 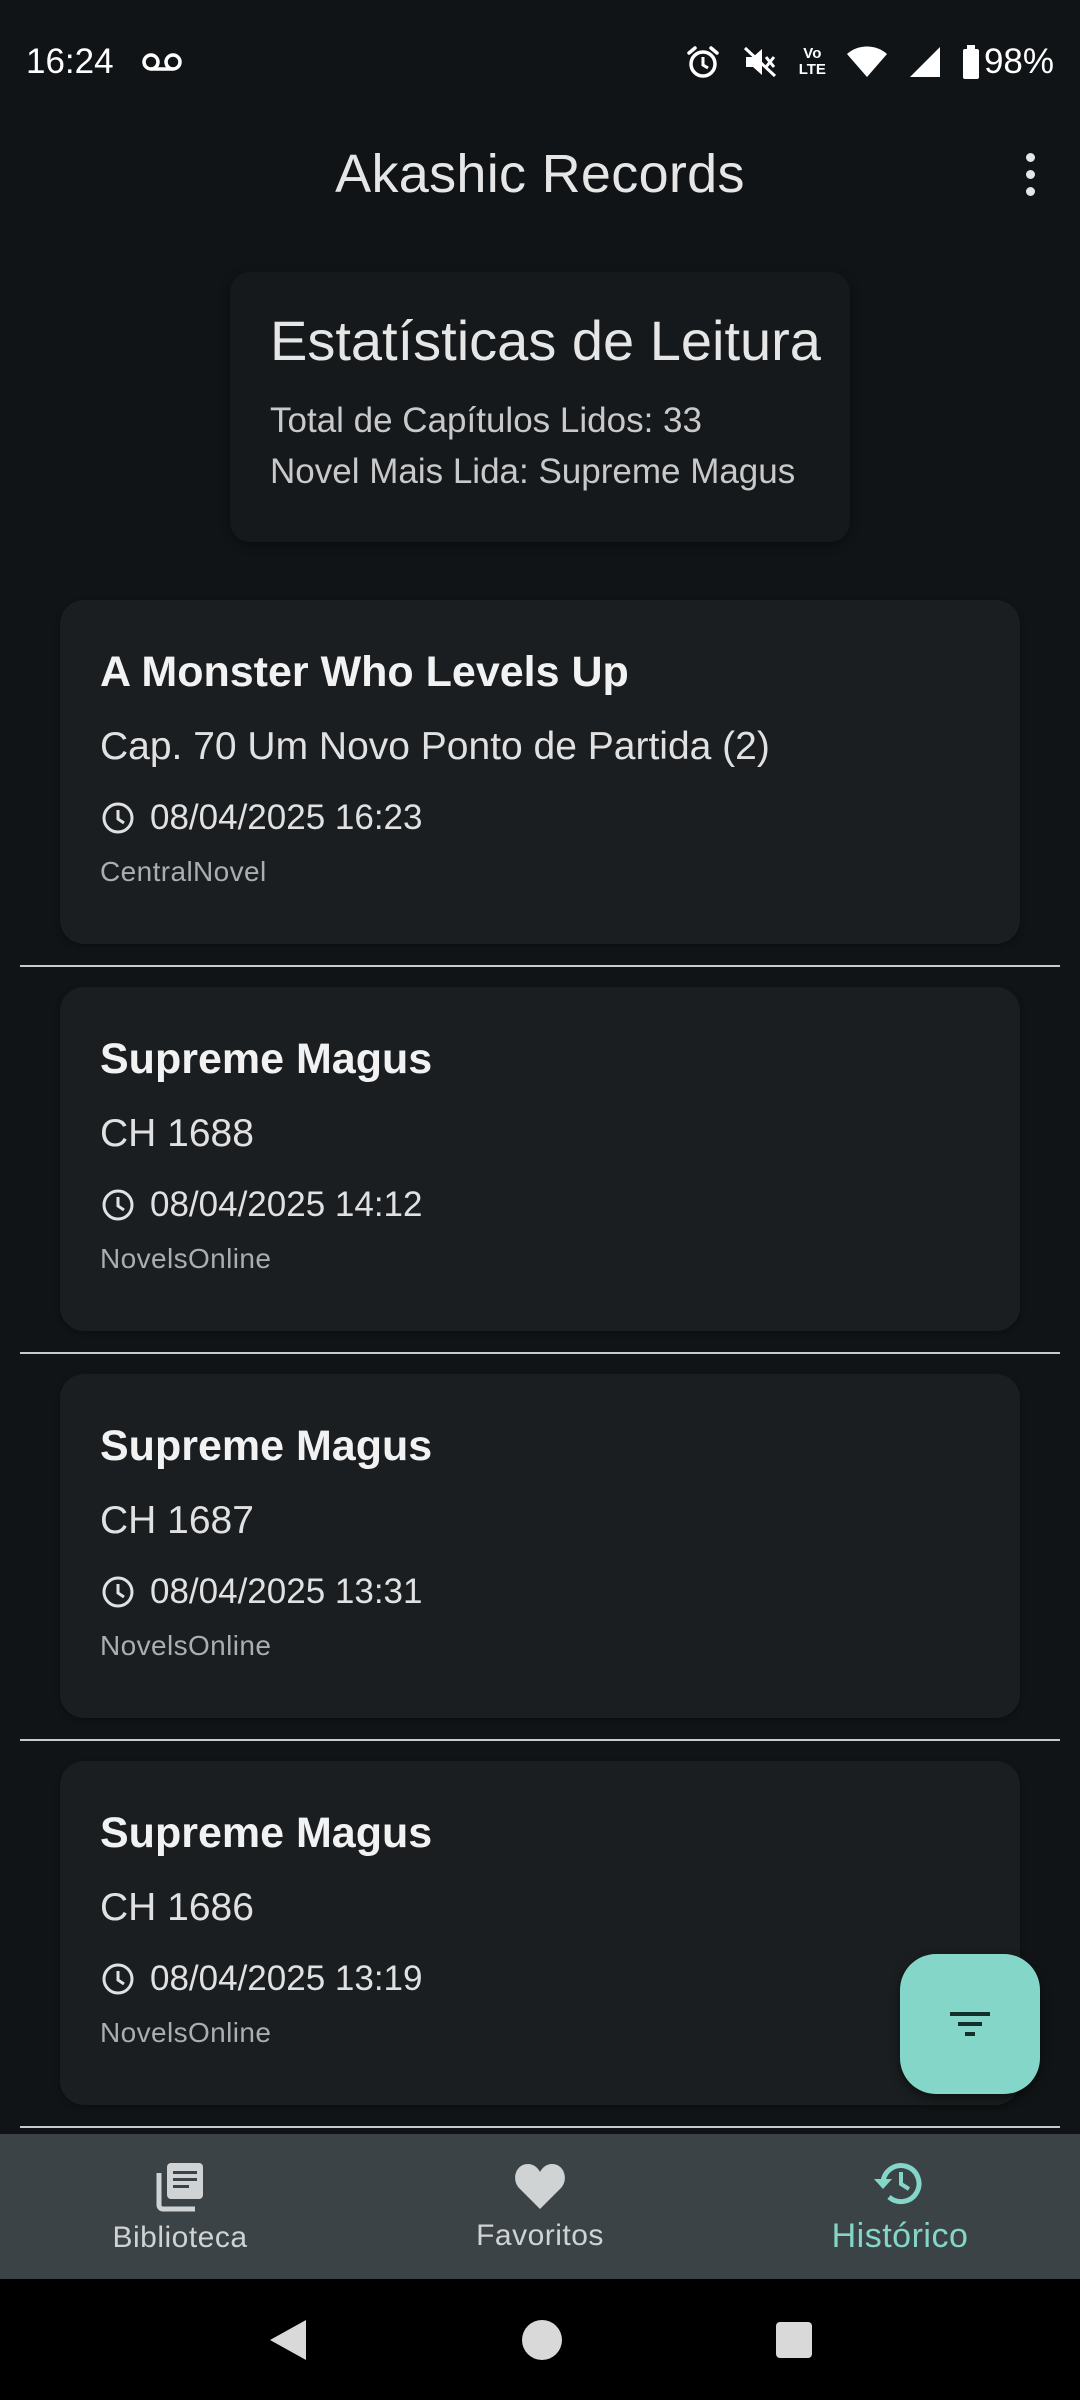 What do you see at coordinates (794, 2340) in the screenshot?
I see `recents-icon` at bounding box center [794, 2340].